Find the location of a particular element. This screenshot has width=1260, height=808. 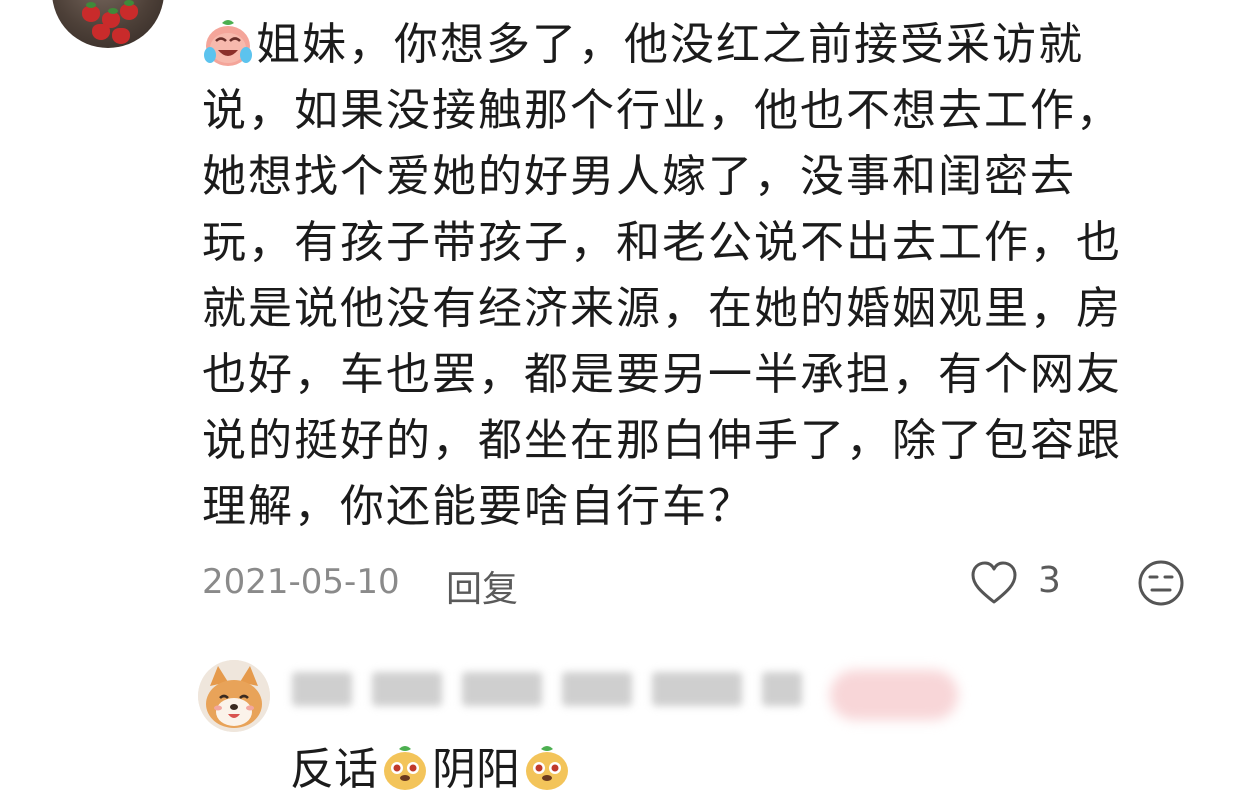

dislike-face-icon is located at coordinates (1161, 583).